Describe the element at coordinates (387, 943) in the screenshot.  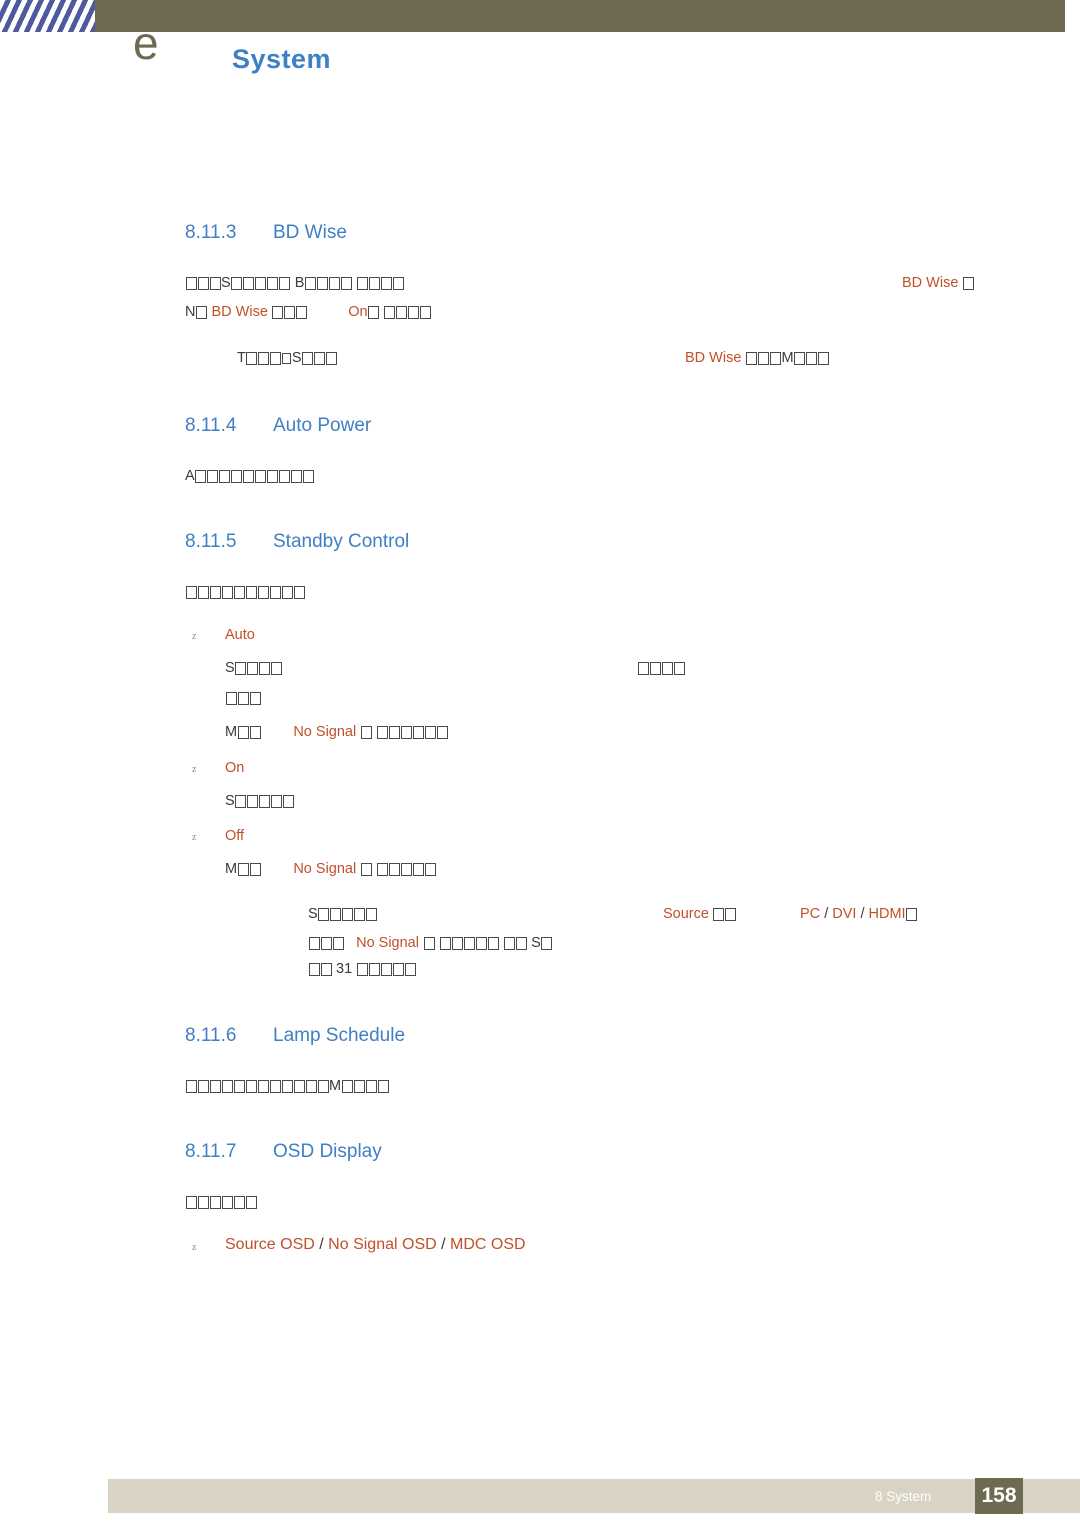
I see `standby-note-keyword-no-signal-2: No Signal` at that location.